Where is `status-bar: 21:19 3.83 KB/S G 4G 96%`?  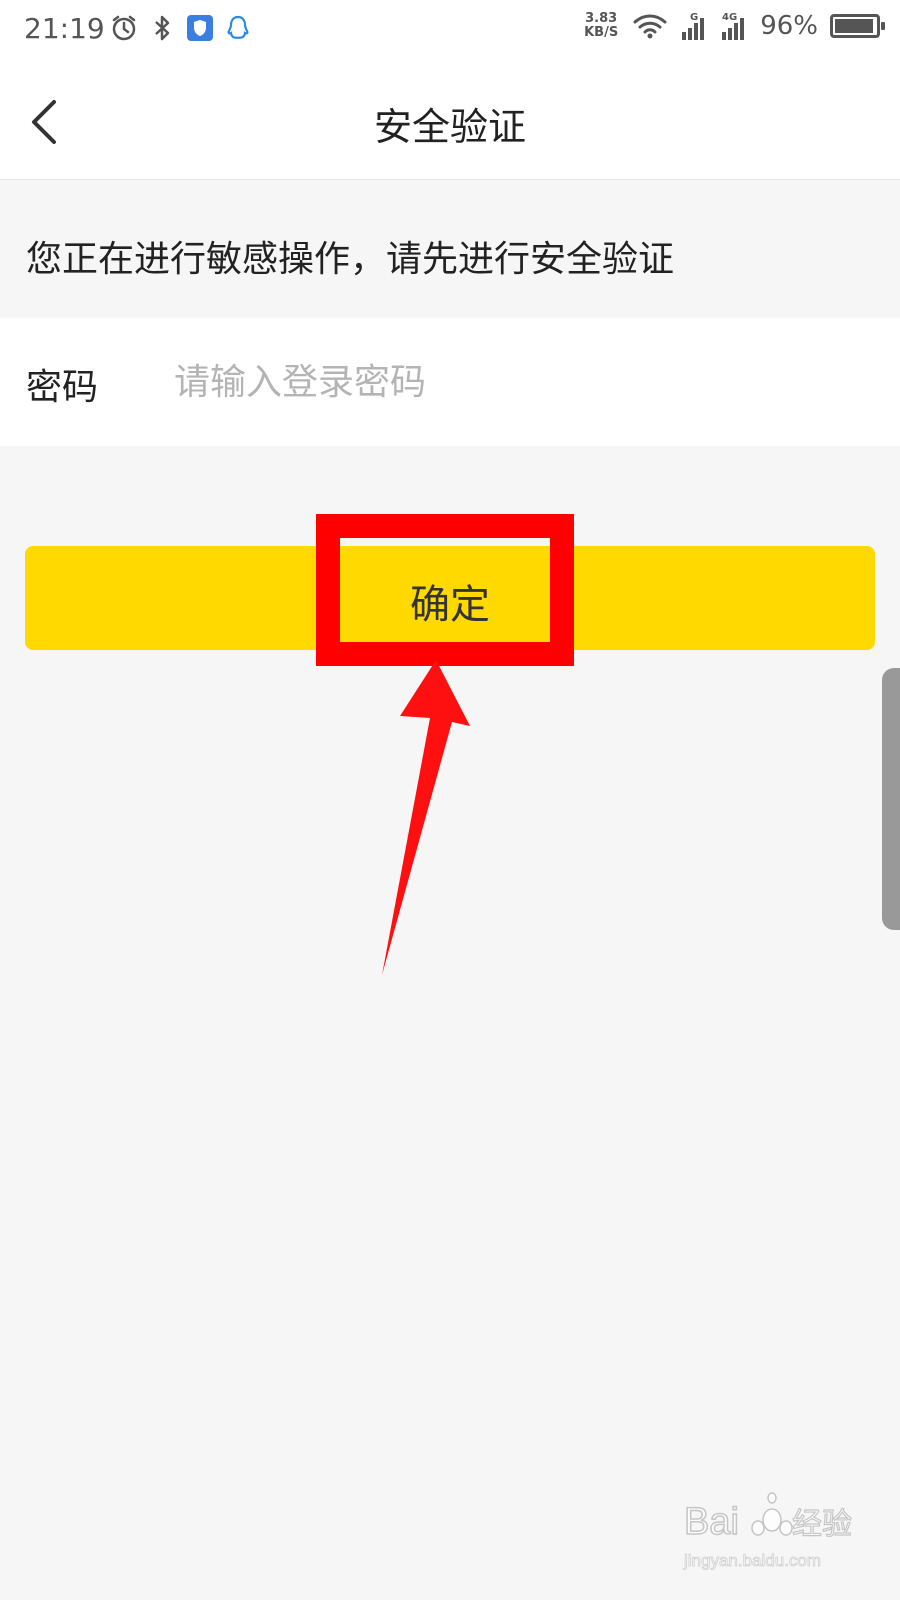
status-bar: 21:19 3.83 KB/S G 4G 96% is located at coordinates (450, 32).